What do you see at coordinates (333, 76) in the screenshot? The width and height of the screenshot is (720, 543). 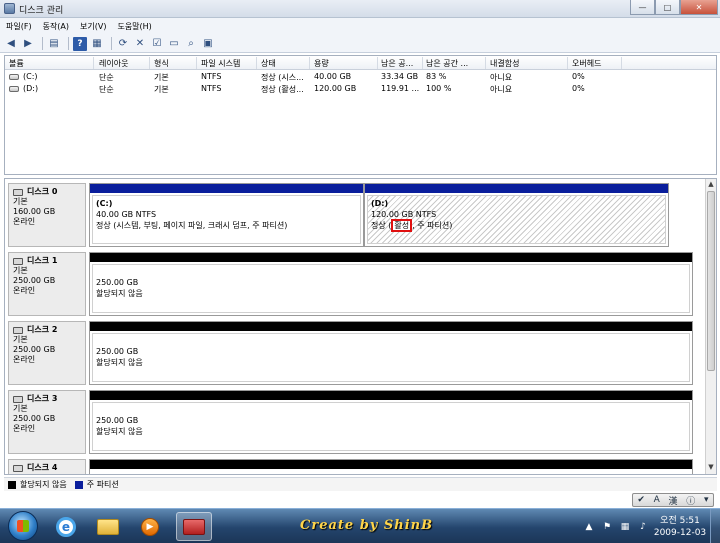 I see `cell-capacity: 40.00 GB` at bounding box center [333, 76].